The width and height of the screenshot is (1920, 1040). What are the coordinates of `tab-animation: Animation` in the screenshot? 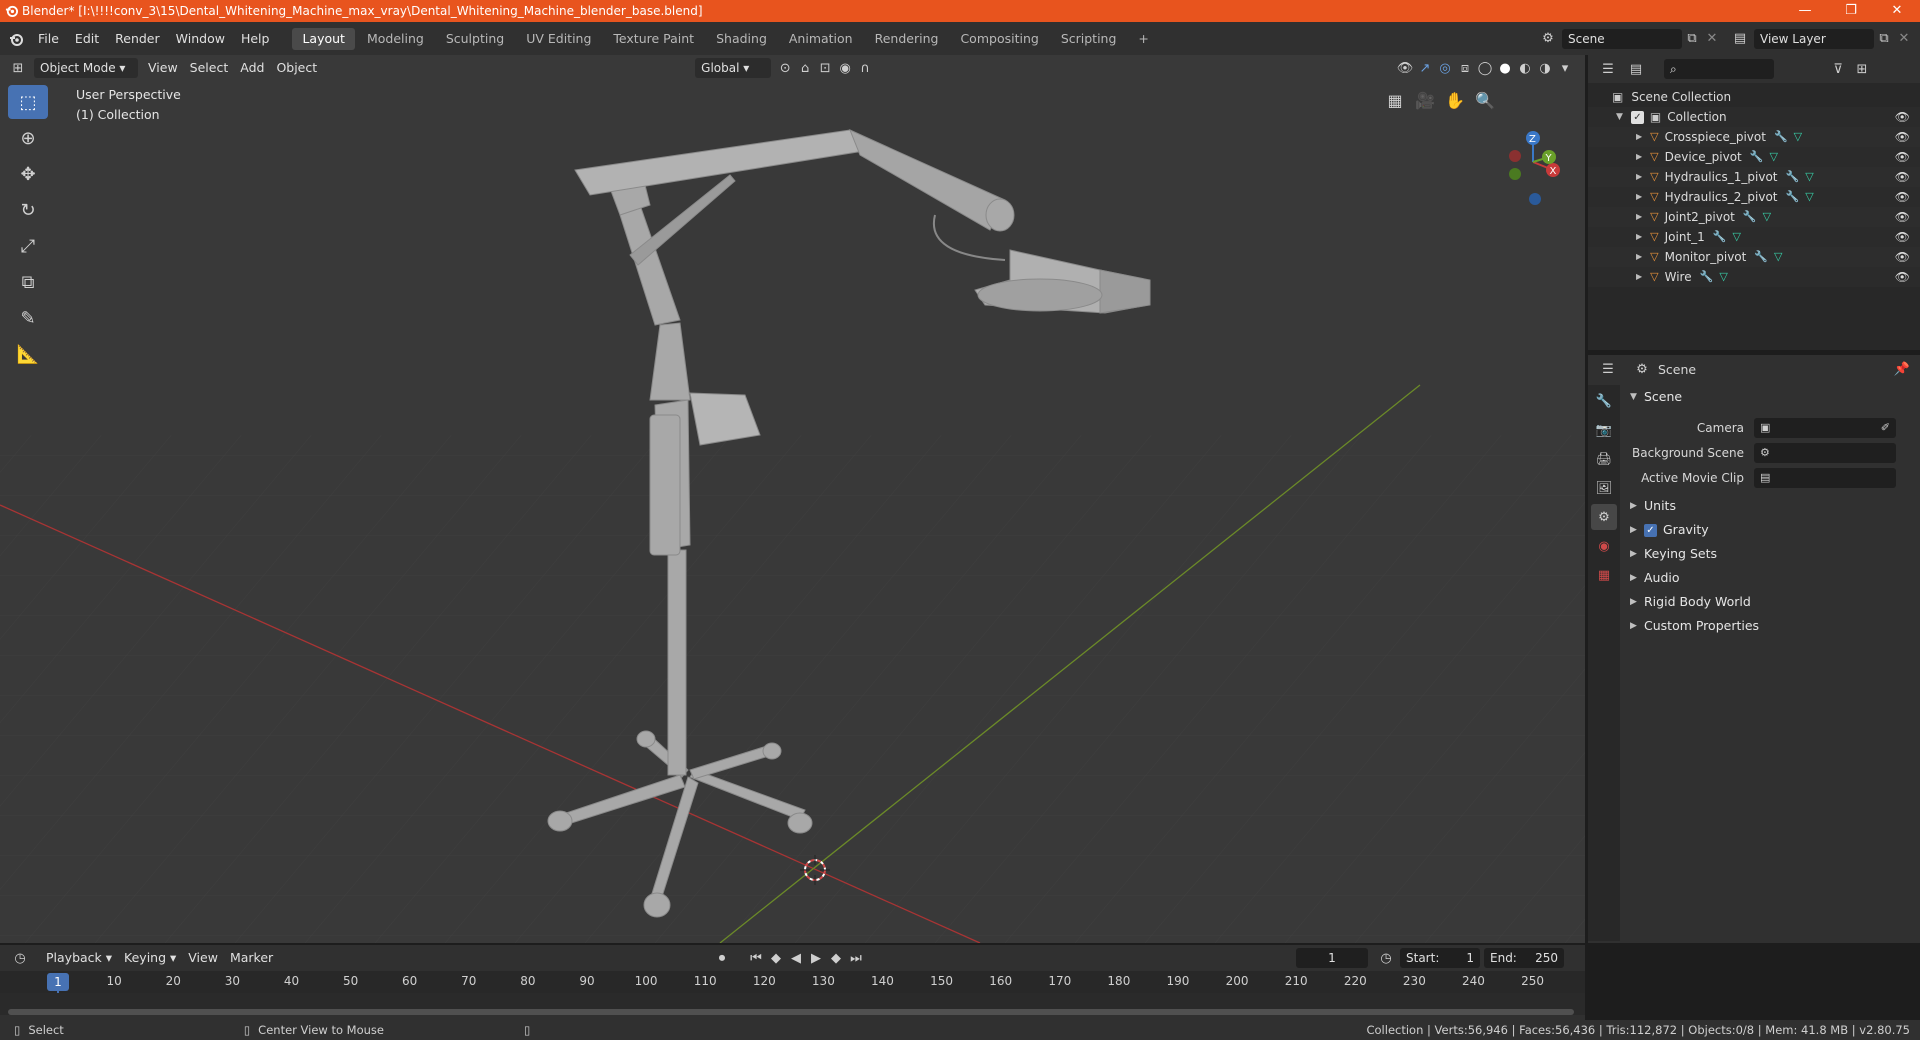 It's located at (821, 39).